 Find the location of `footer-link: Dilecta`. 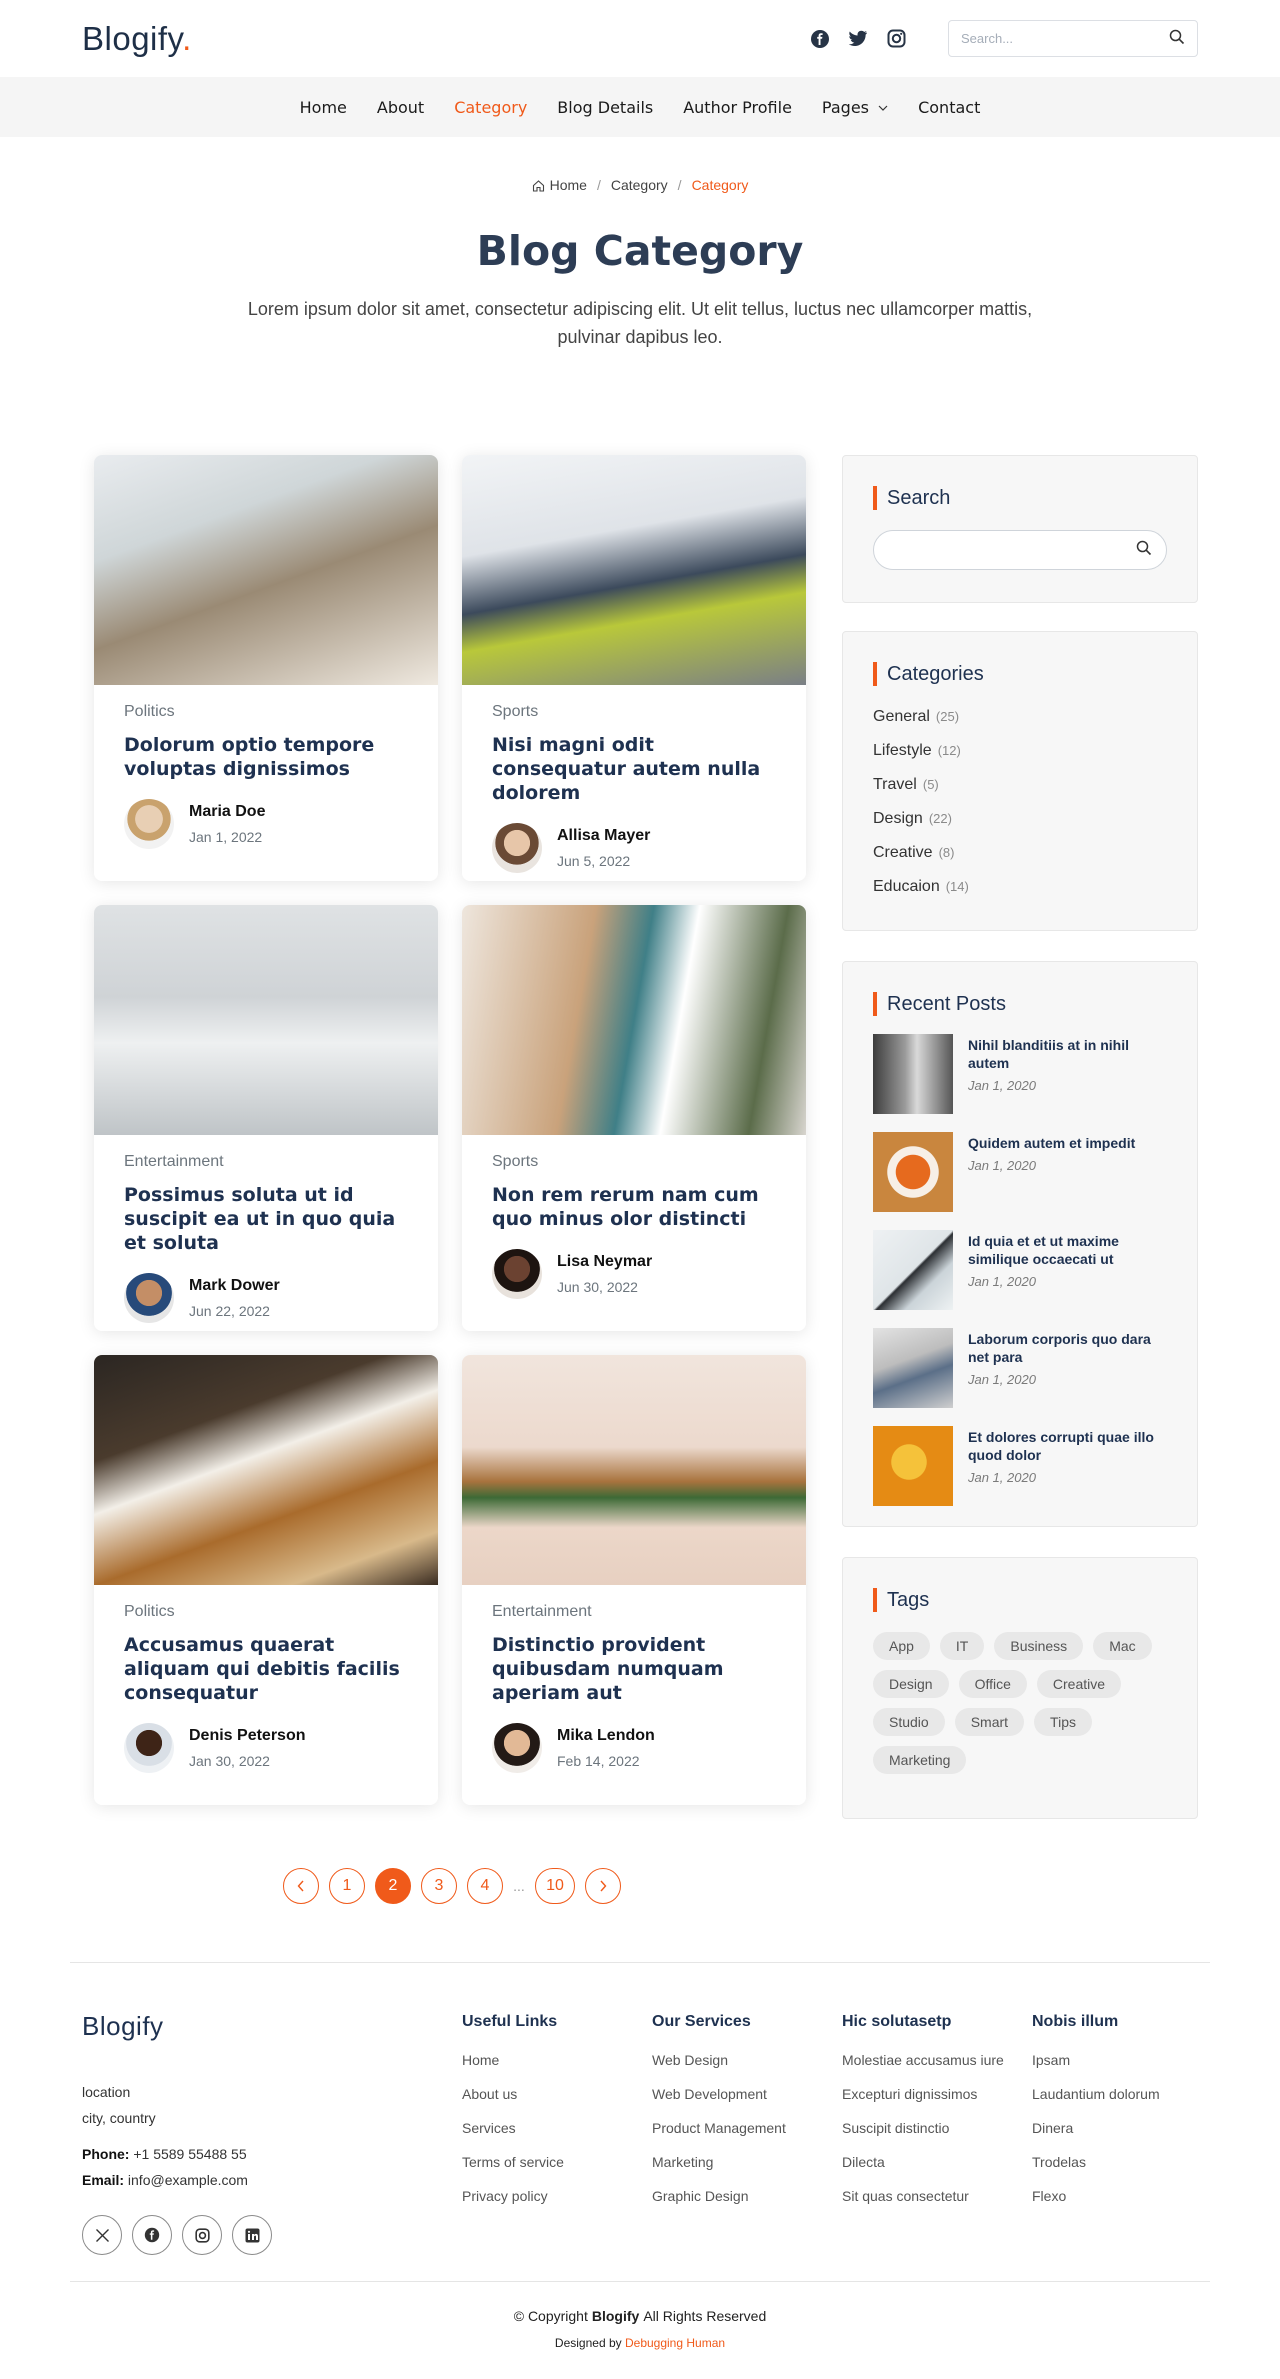

footer-link: Dilecta is located at coordinates (923, 2162).